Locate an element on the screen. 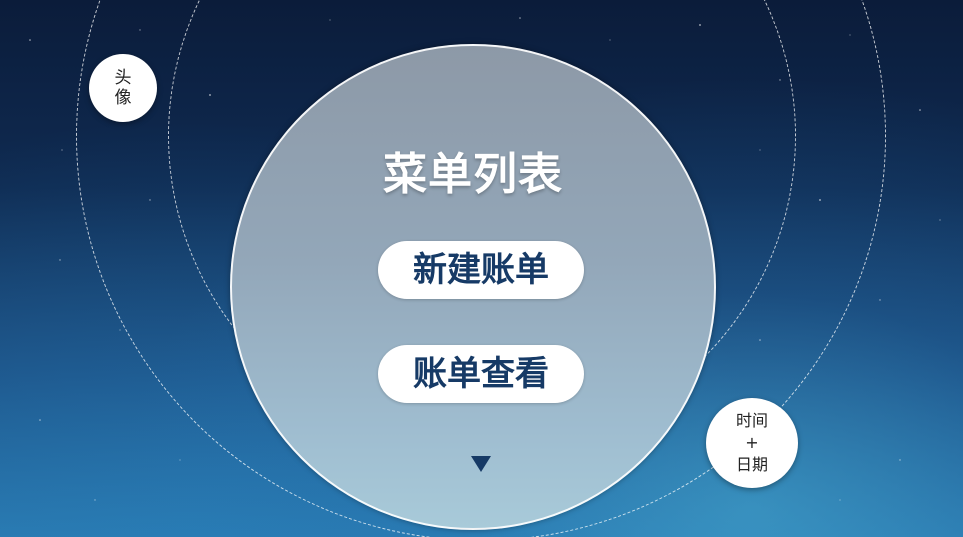 This screenshot has height=537, width=963. datetime-plus-label: + is located at coordinates (752, 442).